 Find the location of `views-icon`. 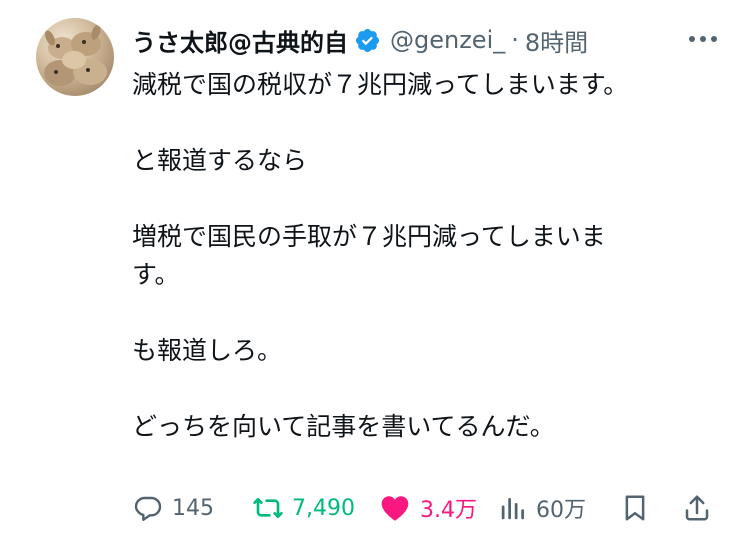

views-icon is located at coordinates (512, 509).